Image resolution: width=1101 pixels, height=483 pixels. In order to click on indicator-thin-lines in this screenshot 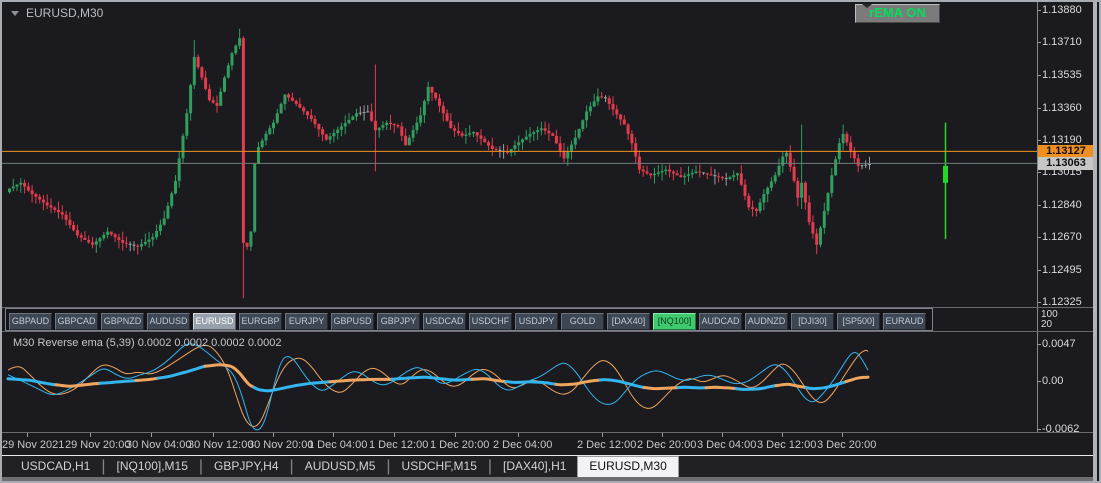, I will do `click(438, 387)`.